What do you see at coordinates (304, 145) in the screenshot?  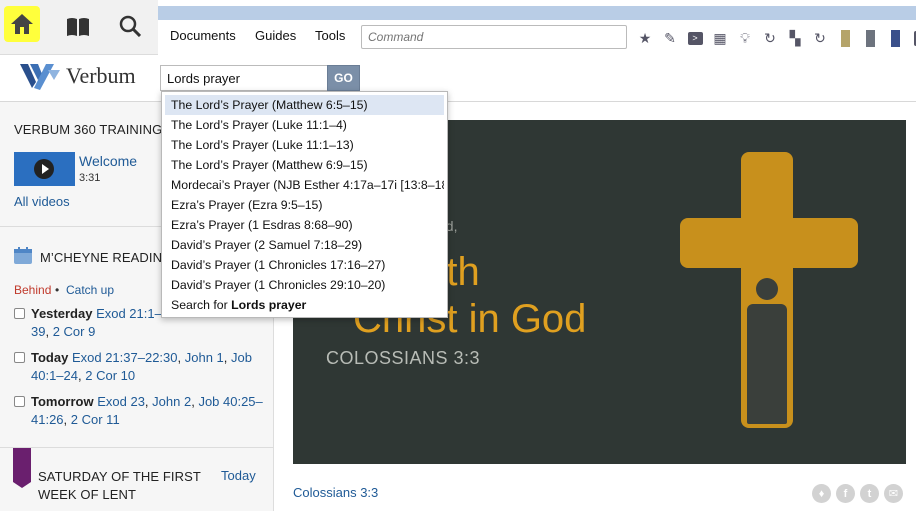 I see `suggestion-item: The Lord’s Prayer (Luke 11:1–13)` at bounding box center [304, 145].